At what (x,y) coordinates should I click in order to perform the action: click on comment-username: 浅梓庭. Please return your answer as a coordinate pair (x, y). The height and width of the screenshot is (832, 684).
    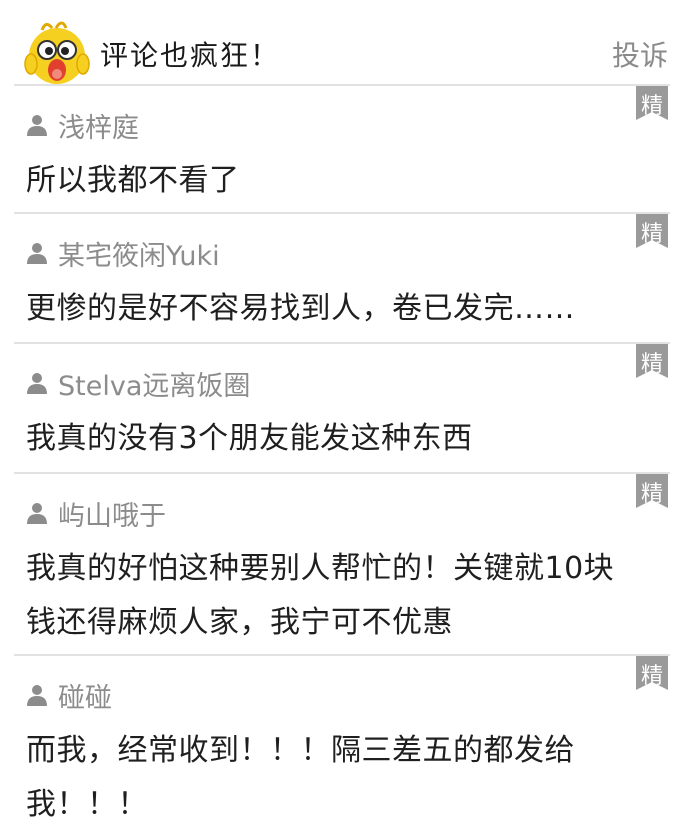
    Looking at the image, I should click on (98, 128).